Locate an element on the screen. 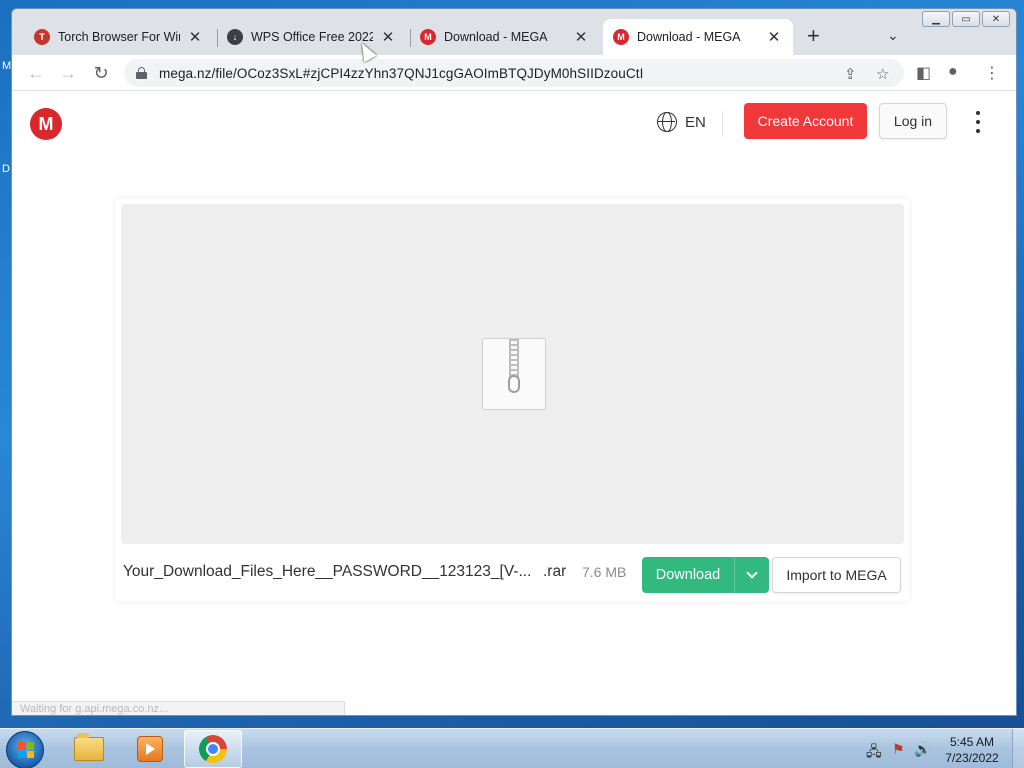 This screenshot has width=1024, height=768. language-label: EN is located at coordinates (695, 122).